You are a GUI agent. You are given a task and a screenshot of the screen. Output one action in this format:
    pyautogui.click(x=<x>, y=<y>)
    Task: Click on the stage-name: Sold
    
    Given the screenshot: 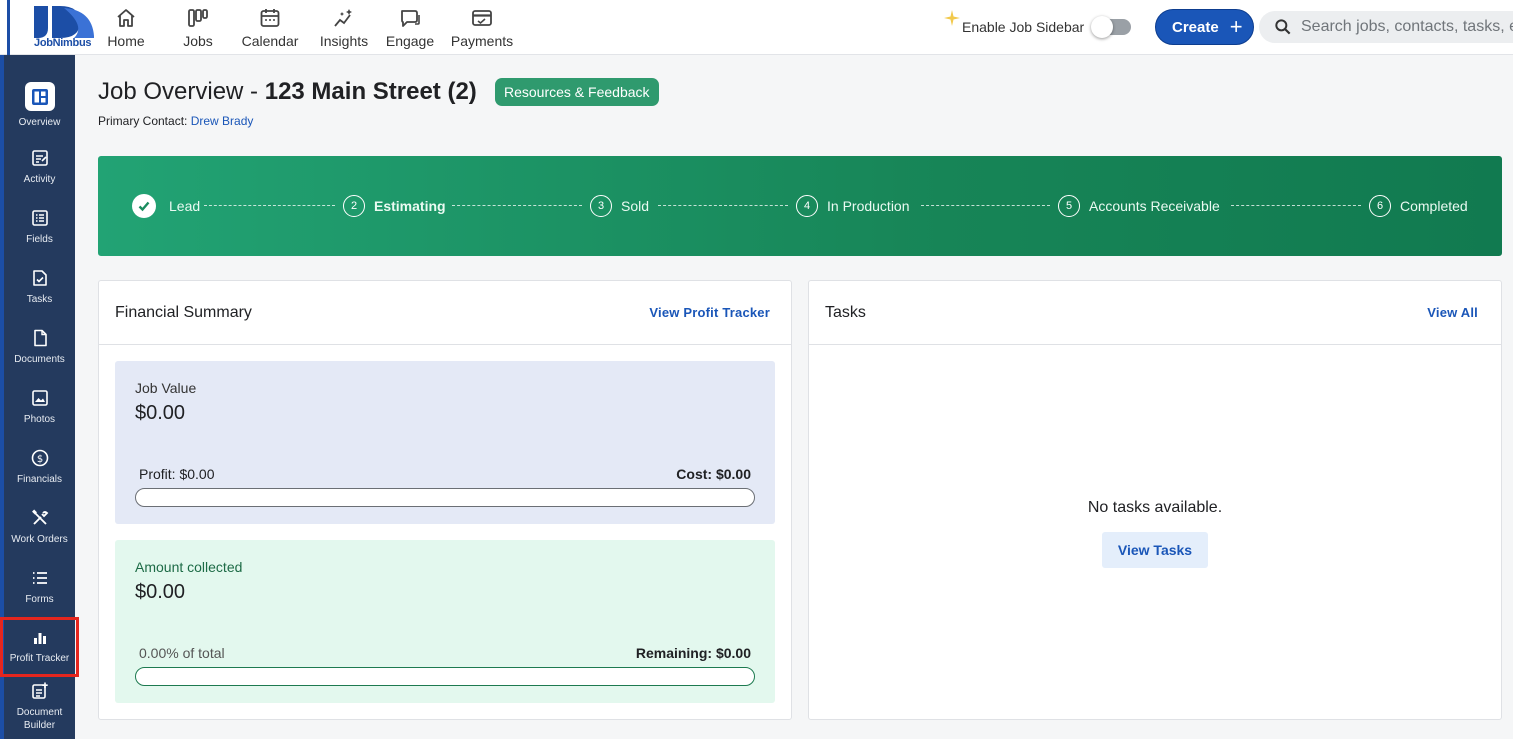 What is the action you would take?
    pyautogui.click(x=635, y=206)
    